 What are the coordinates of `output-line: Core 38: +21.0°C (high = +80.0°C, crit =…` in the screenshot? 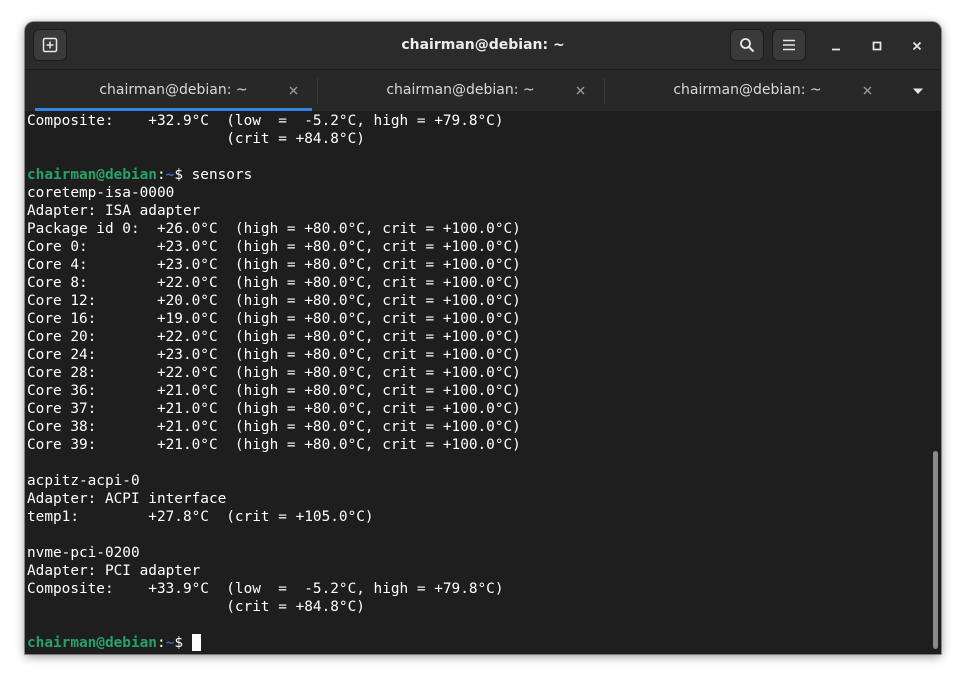 It's located at (274, 427).